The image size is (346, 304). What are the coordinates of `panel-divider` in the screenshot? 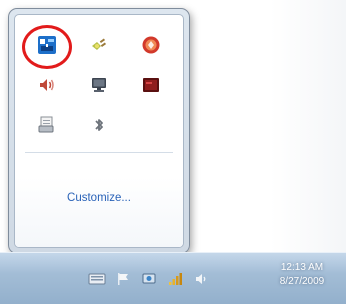 It's located at (99, 152).